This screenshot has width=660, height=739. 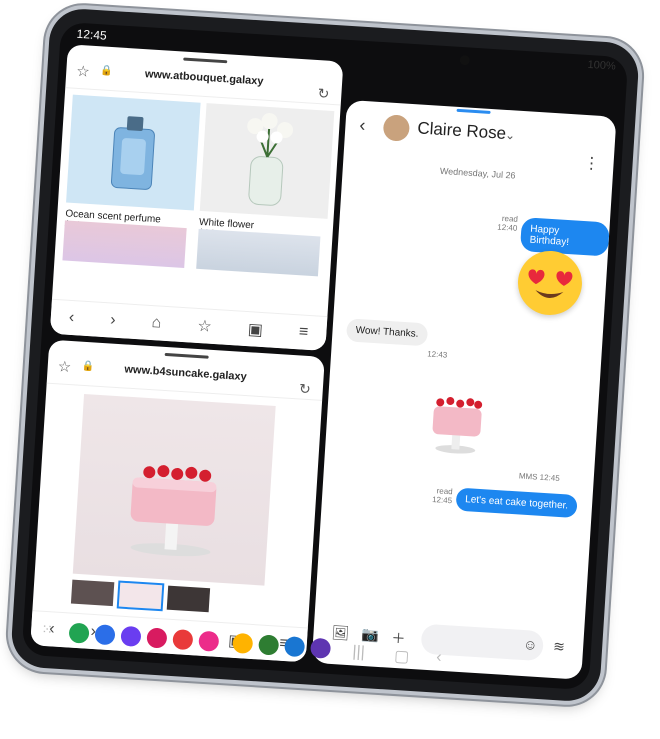 I want to click on flag-app-icon, so click(x=157, y=638).